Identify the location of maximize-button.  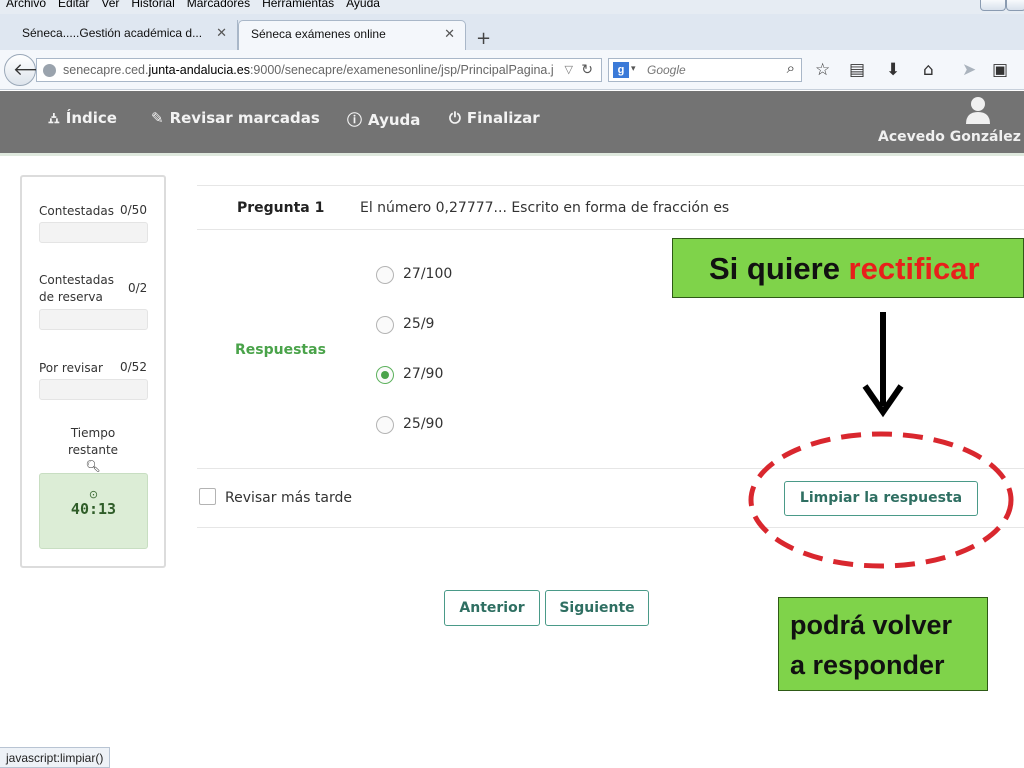
(1015, 5).